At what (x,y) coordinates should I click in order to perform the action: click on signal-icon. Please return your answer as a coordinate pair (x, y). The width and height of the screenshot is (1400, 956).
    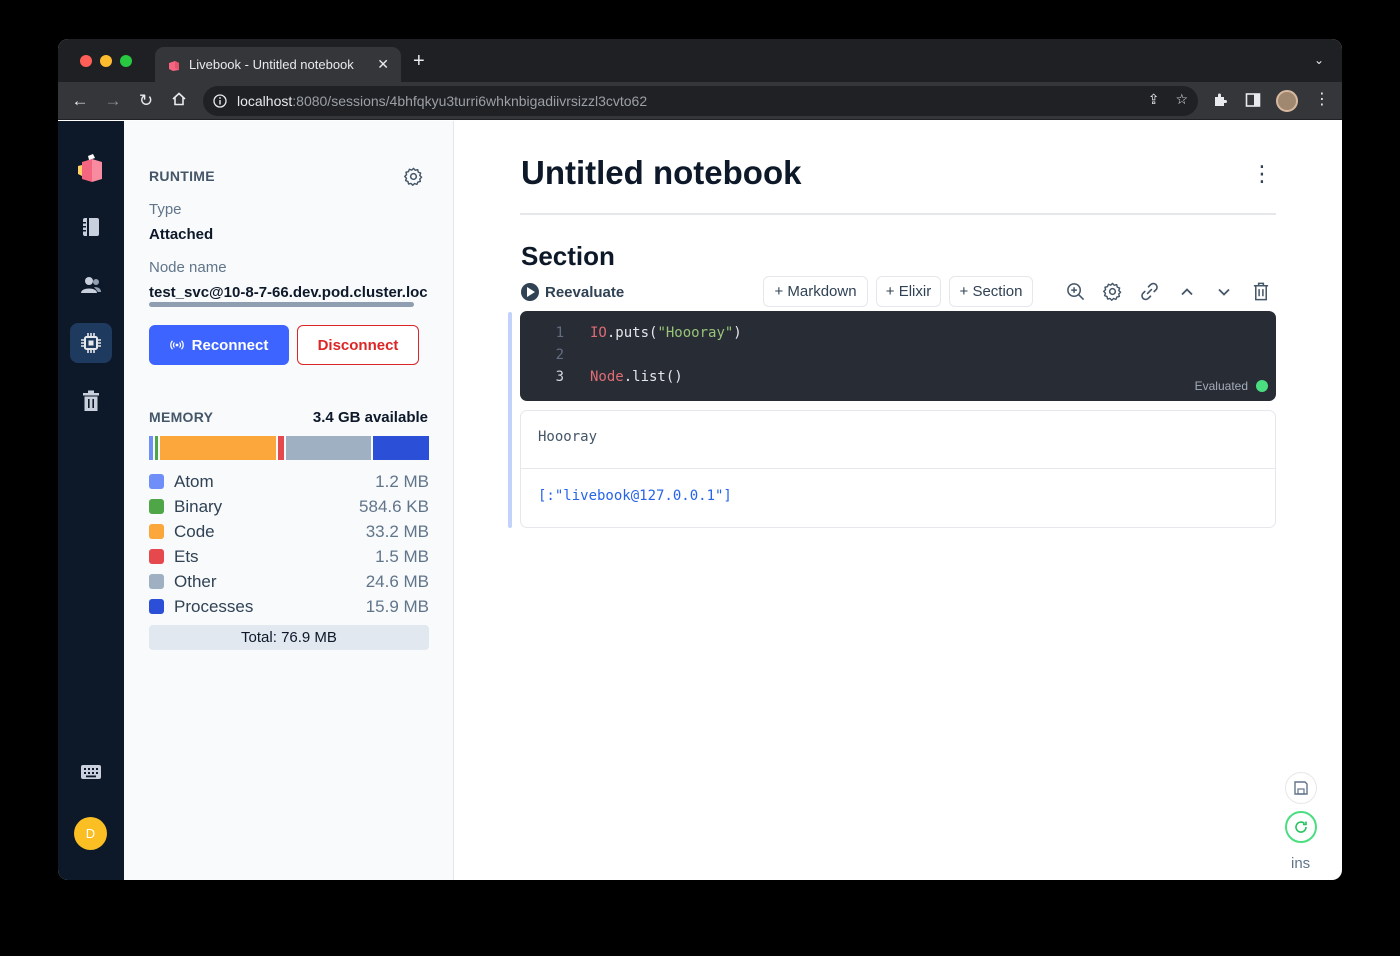
    Looking at the image, I should click on (176, 345).